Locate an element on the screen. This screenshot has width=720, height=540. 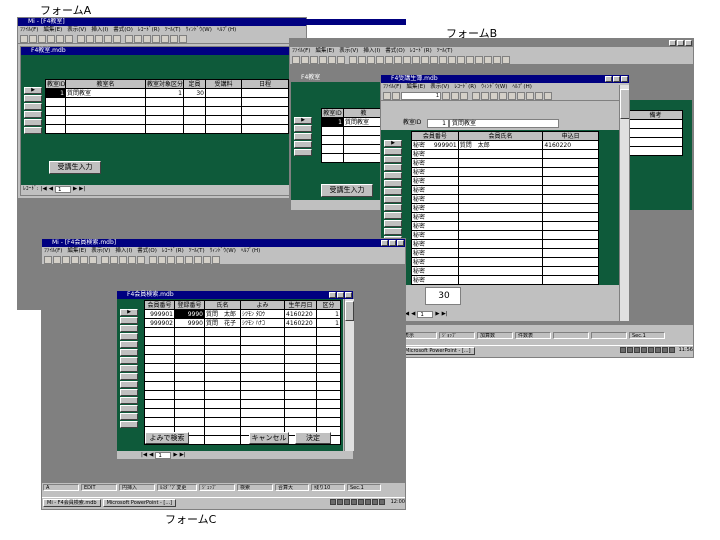
column-header: 申込日 is located at coordinates (570, 136).